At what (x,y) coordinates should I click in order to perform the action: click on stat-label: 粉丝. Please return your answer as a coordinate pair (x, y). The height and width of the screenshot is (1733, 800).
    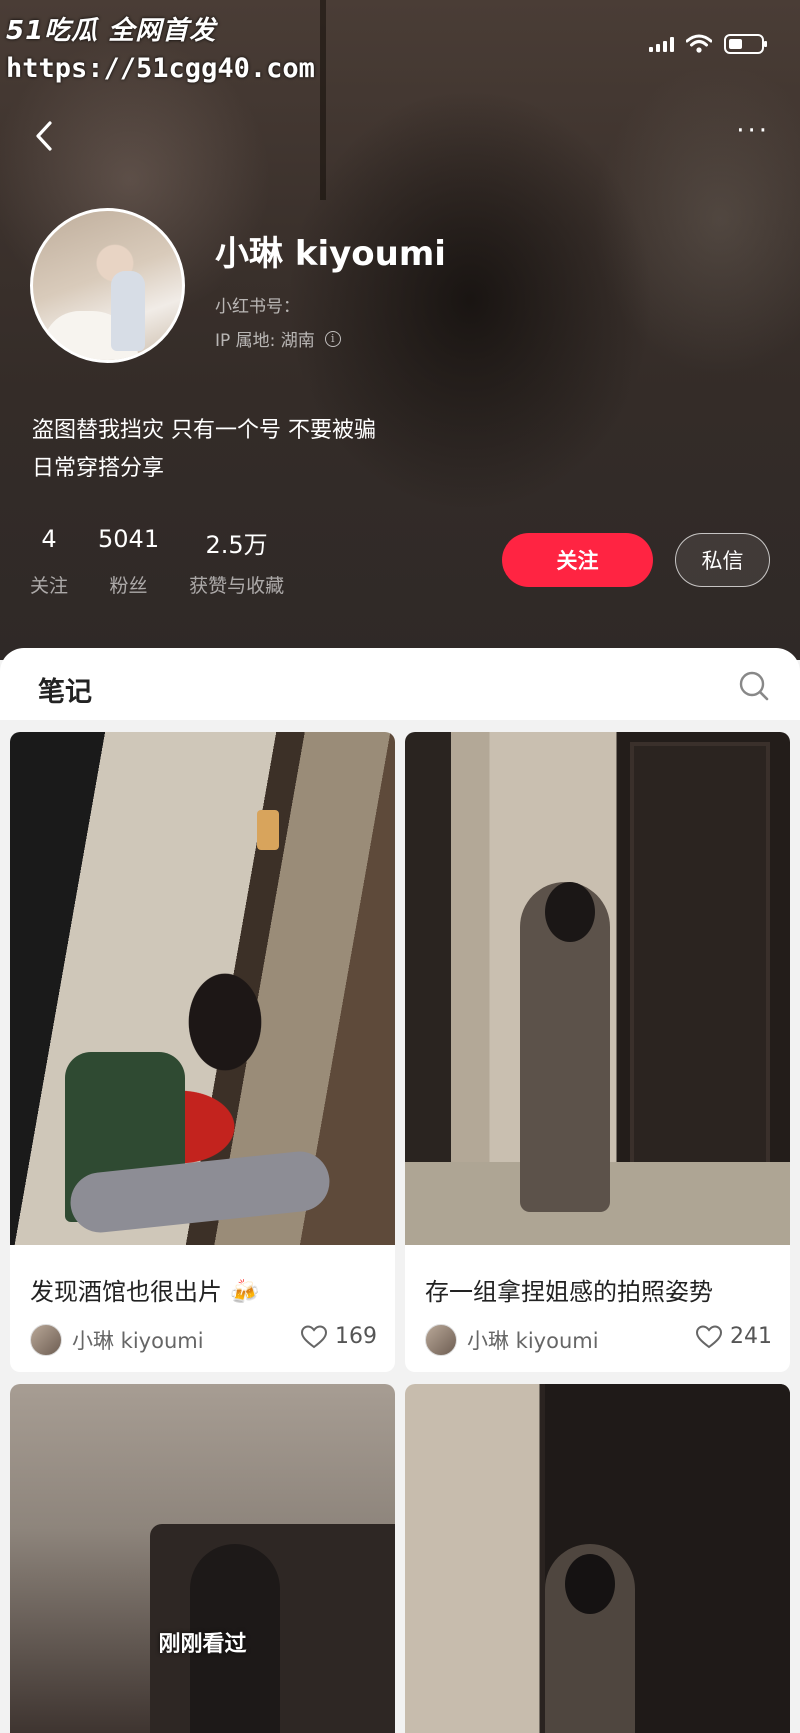
    Looking at the image, I should click on (128, 586).